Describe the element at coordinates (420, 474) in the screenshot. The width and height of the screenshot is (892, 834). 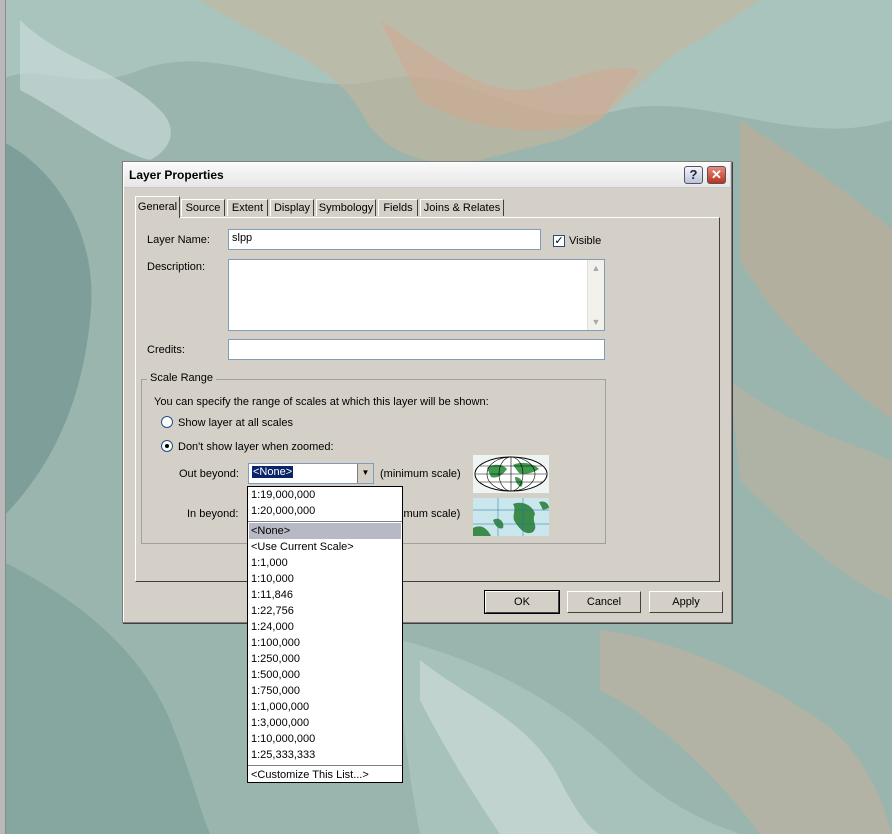
I see `minimum-scale-label: (minimum scale)` at that location.